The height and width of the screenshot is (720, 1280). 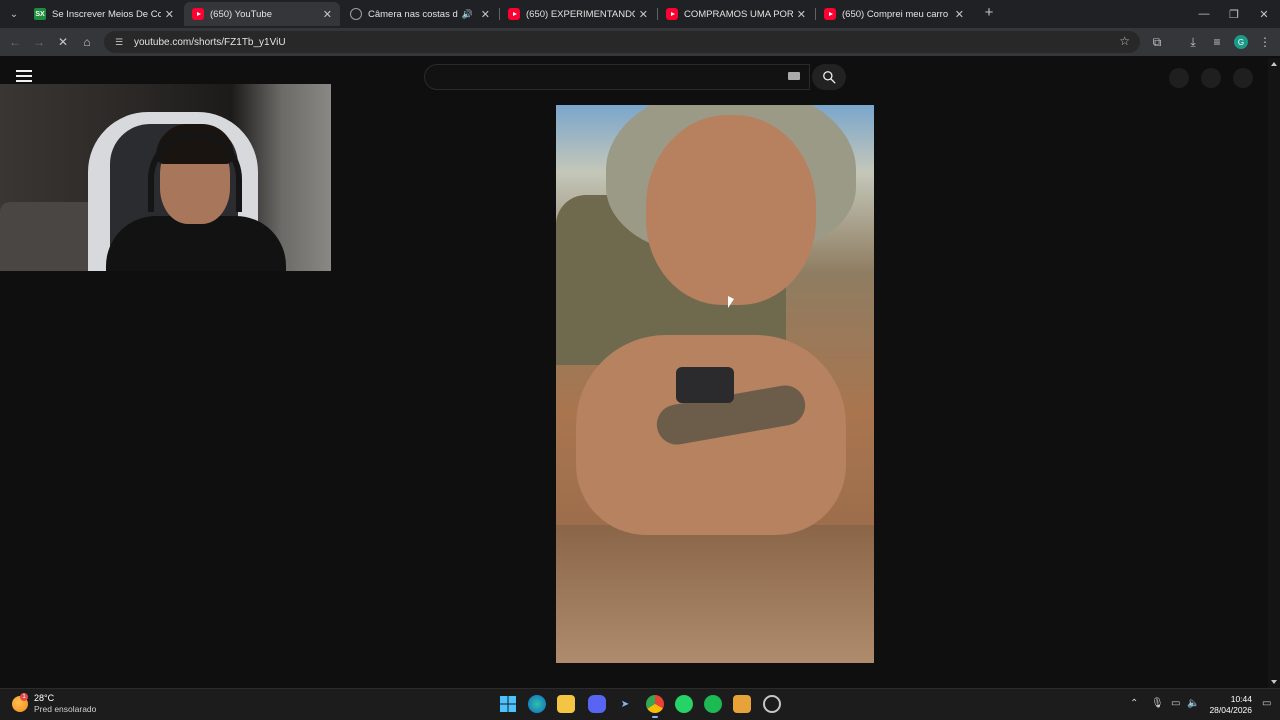 What do you see at coordinates (1157, 703) in the screenshot?
I see `microphone-icon: 🎙` at bounding box center [1157, 703].